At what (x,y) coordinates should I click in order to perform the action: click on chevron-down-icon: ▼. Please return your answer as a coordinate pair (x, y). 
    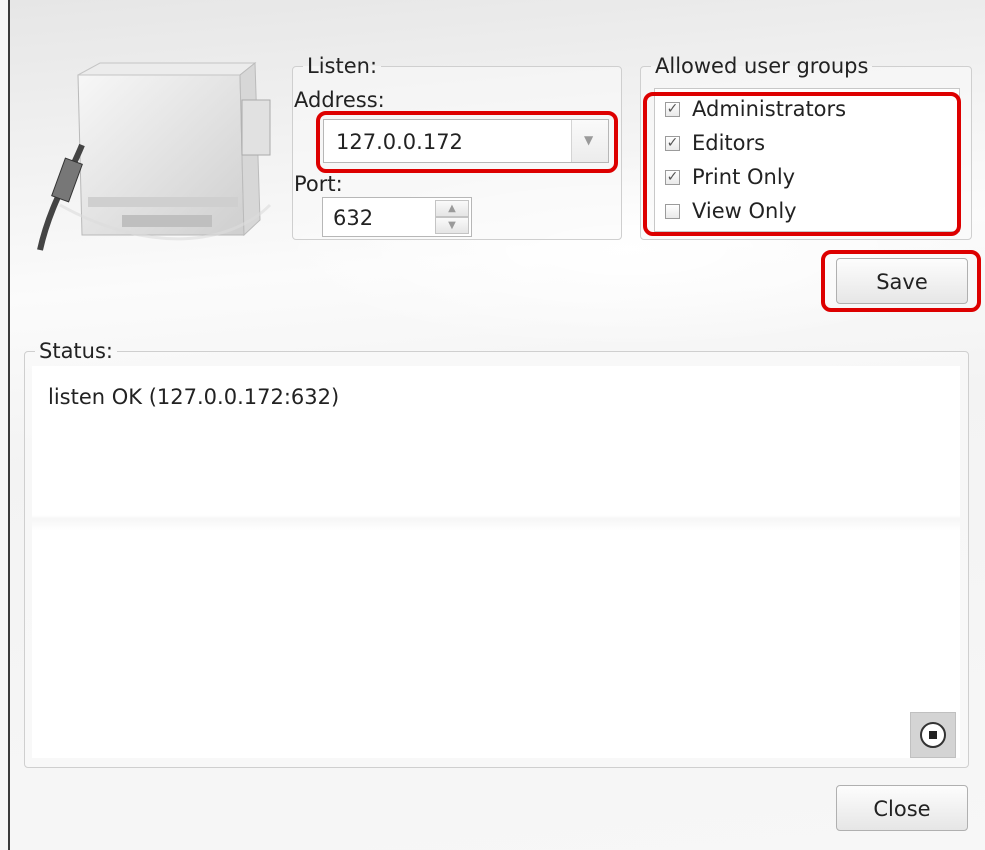
    Looking at the image, I should click on (589, 140).